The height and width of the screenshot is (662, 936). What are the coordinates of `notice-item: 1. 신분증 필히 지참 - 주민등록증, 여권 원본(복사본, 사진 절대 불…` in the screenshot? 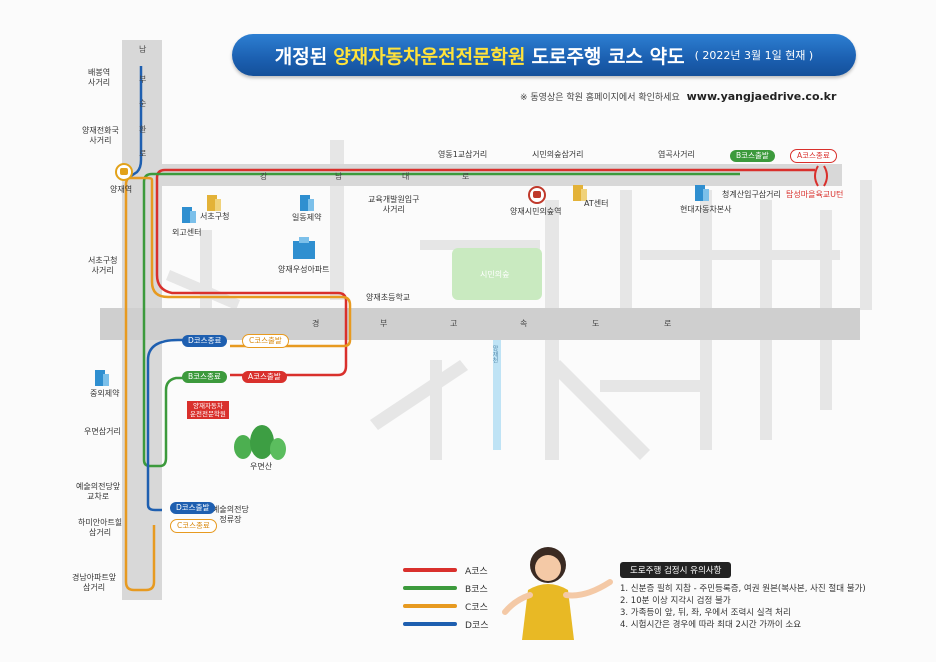 It's located at (743, 589).